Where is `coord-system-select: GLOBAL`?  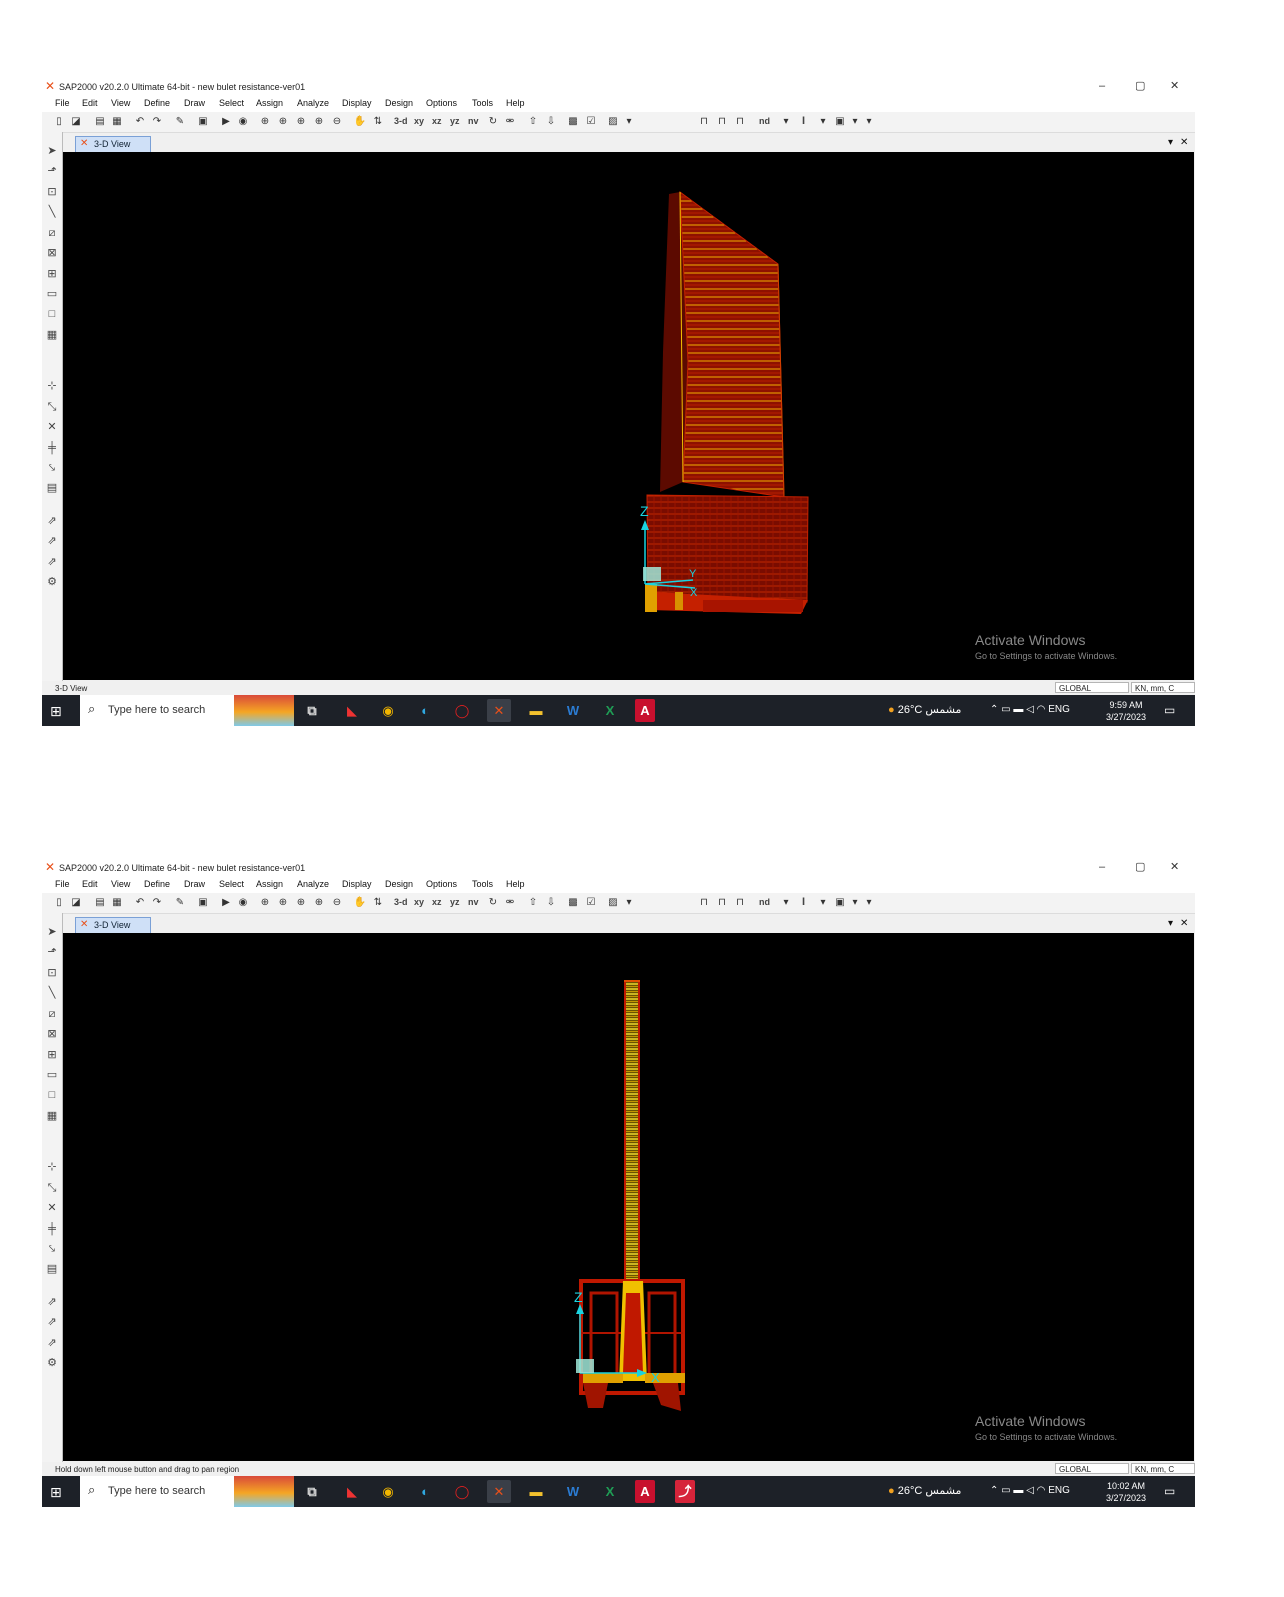 coord-system-select: GLOBAL is located at coordinates (1092, 1468).